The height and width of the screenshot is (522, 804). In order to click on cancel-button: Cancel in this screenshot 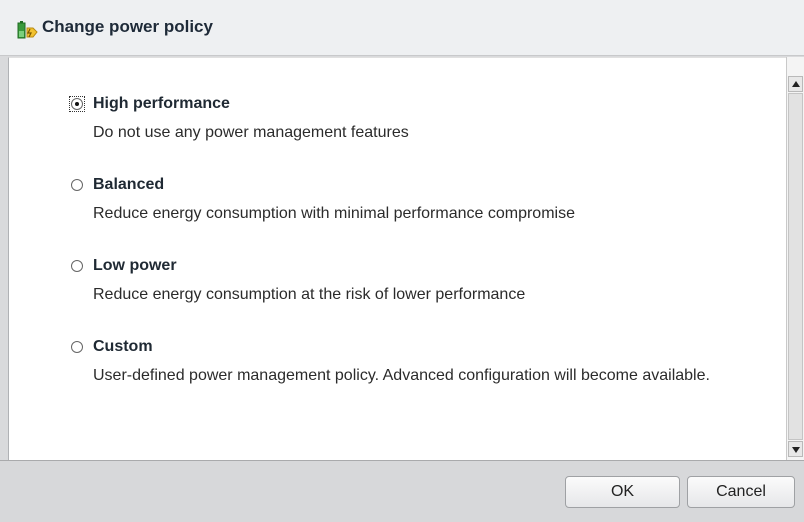, I will do `click(741, 492)`.